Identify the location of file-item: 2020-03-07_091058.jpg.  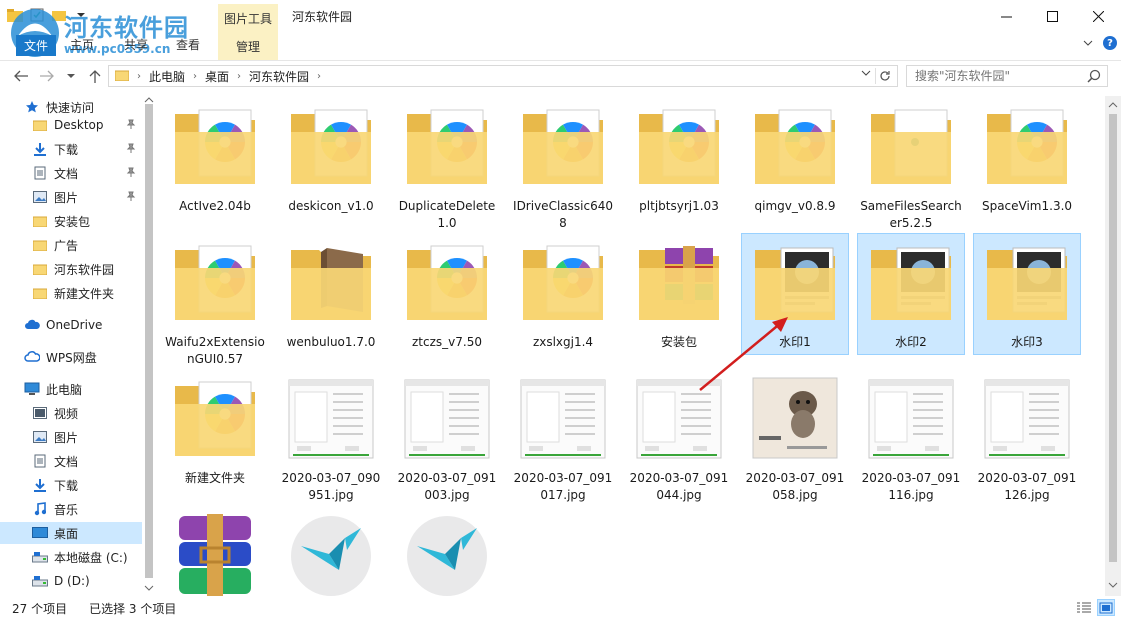
(795, 436).